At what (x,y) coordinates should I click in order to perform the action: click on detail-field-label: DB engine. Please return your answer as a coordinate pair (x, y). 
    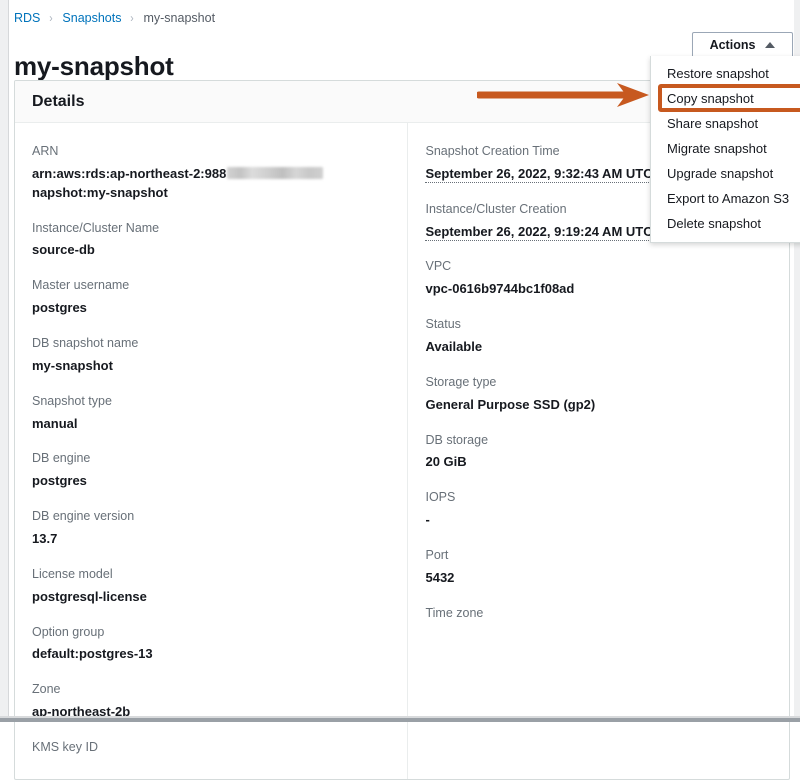
    Looking at the image, I should click on (61, 458).